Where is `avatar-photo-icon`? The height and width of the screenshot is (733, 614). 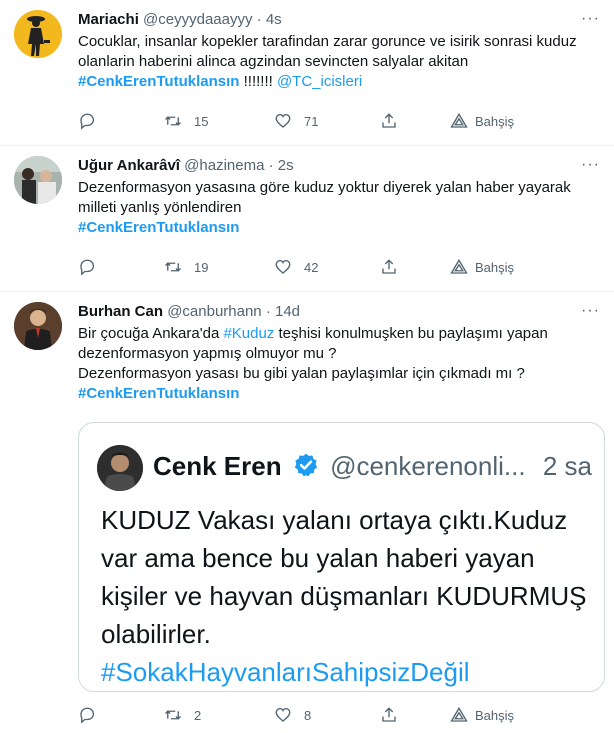
avatar-photo-icon is located at coordinates (38, 180).